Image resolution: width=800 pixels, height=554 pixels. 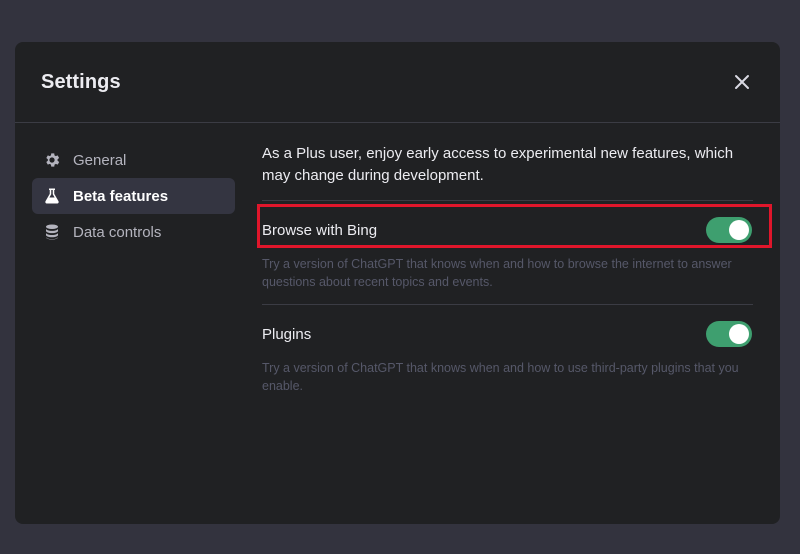 I want to click on gear-icon, so click(x=52, y=160).